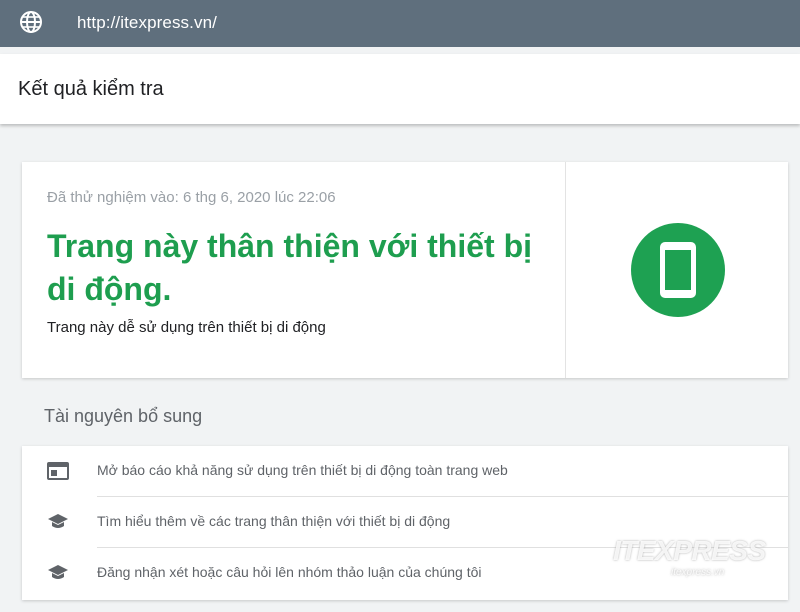 This screenshot has height=612, width=800. I want to click on card-divider, so click(565, 270).